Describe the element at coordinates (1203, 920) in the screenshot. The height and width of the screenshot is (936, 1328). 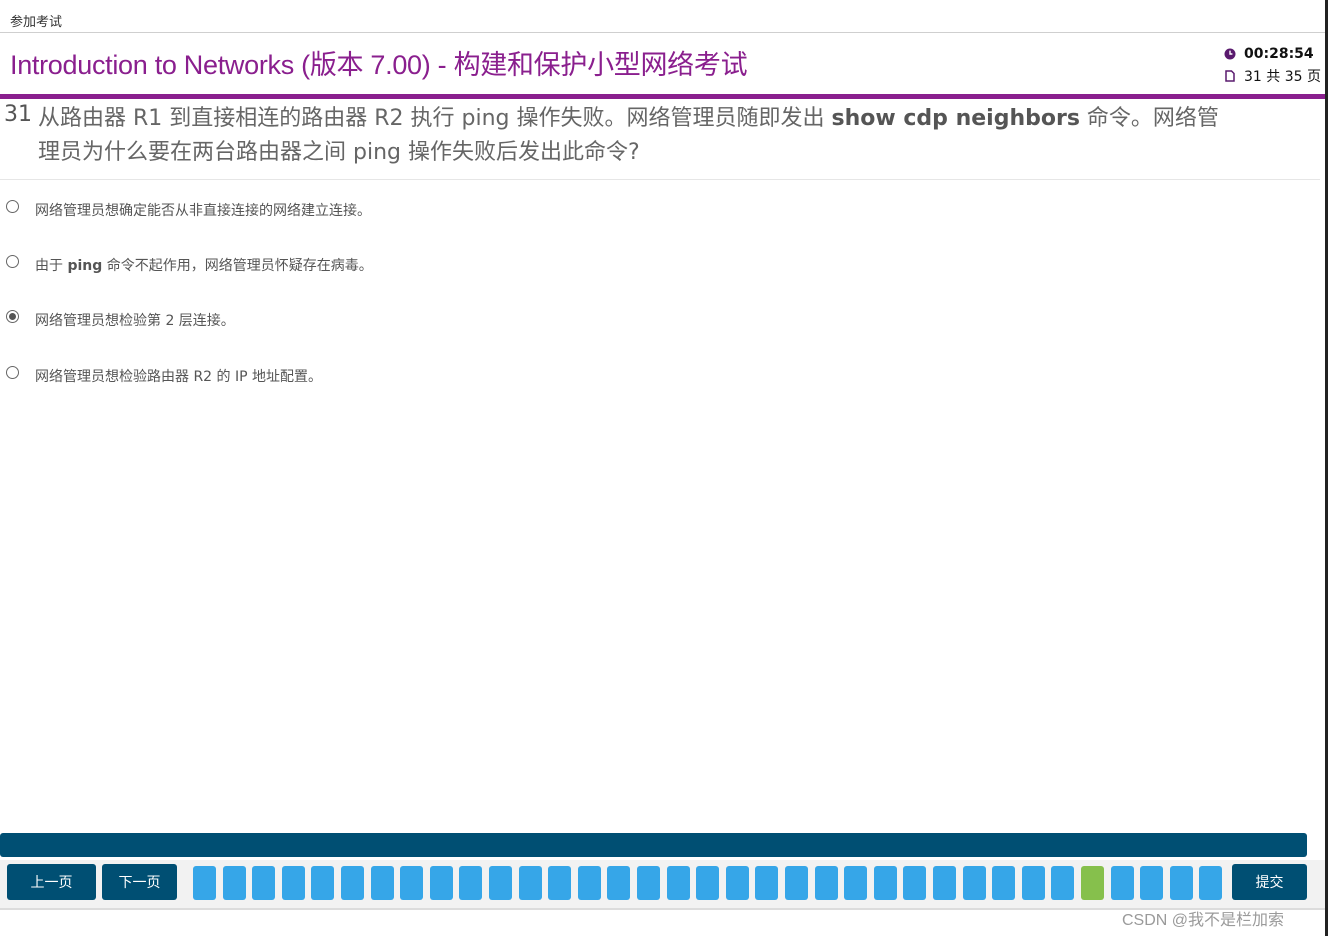
I see `watermark: CSDN @我不是栏加索` at that location.